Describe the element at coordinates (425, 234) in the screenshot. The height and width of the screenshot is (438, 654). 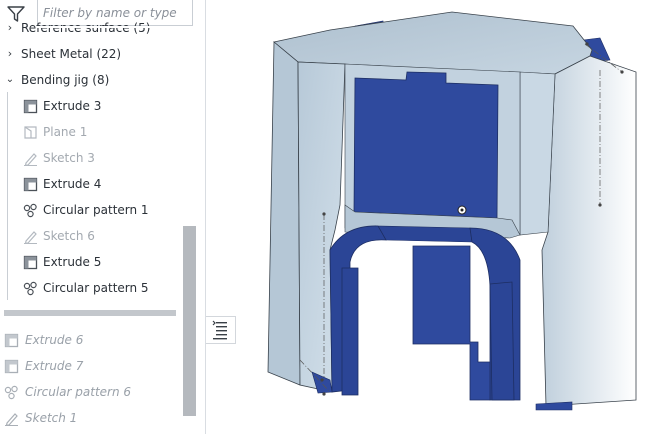
I see `jaw-top` at that location.